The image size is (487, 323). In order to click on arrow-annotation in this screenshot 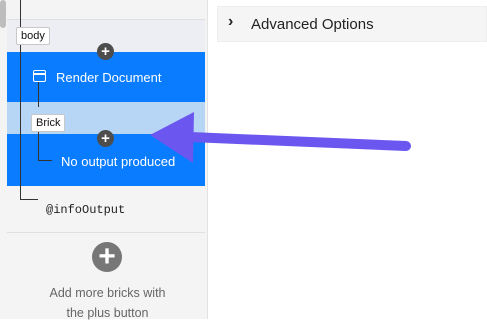, I will do `click(280, 137)`.